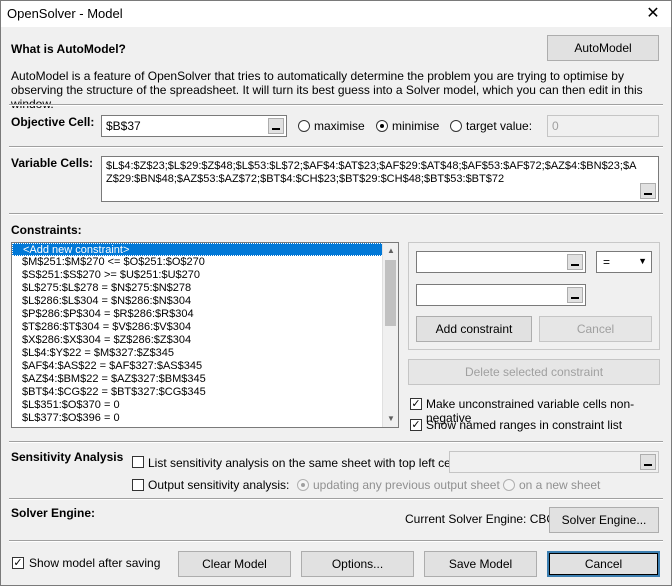 The height and width of the screenshot is (586, 672). Describe the element at coordinates (456, 126) in the screenshot. I see `target-value-radio` at that location.